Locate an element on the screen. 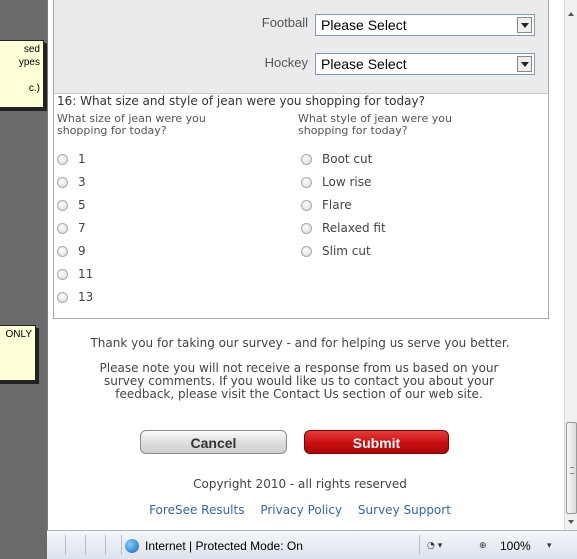  style-option-label: Low rise is located at coordinates (347, 182).